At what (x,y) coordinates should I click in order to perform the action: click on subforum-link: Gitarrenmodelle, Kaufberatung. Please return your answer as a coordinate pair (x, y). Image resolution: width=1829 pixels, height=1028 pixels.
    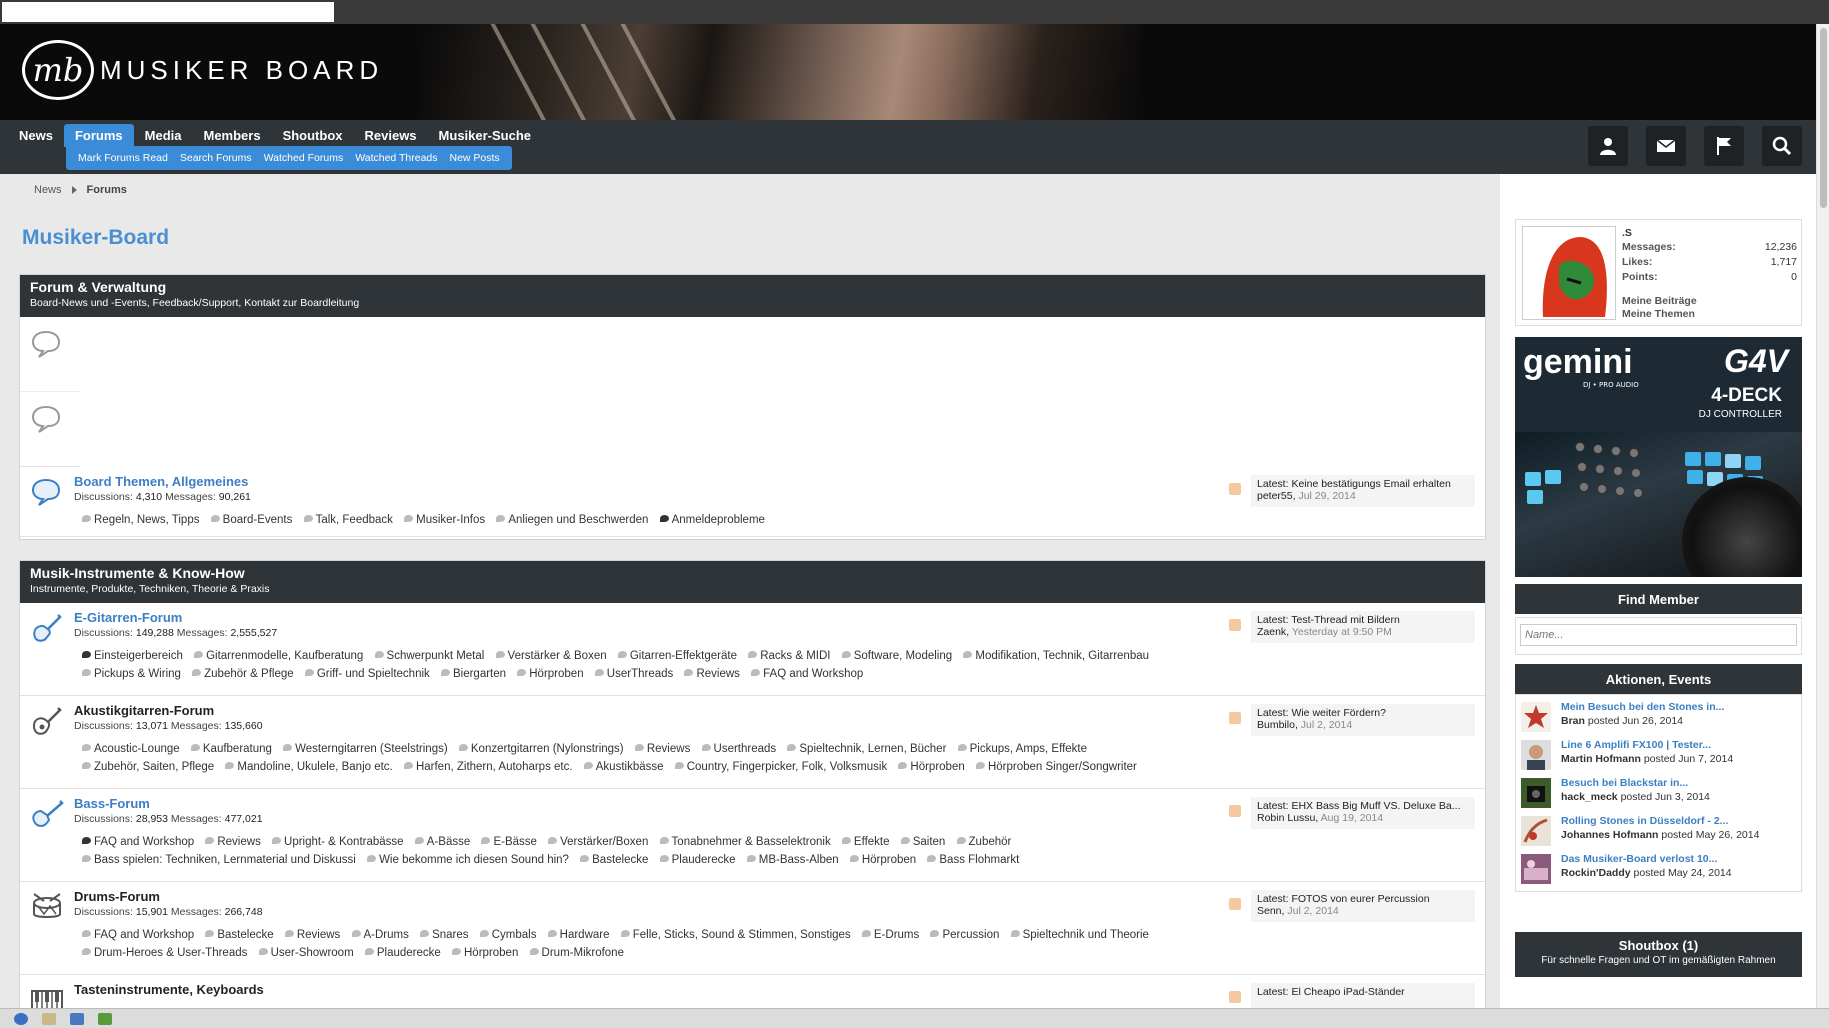
    Looking at the image, I should click on (278, 656).